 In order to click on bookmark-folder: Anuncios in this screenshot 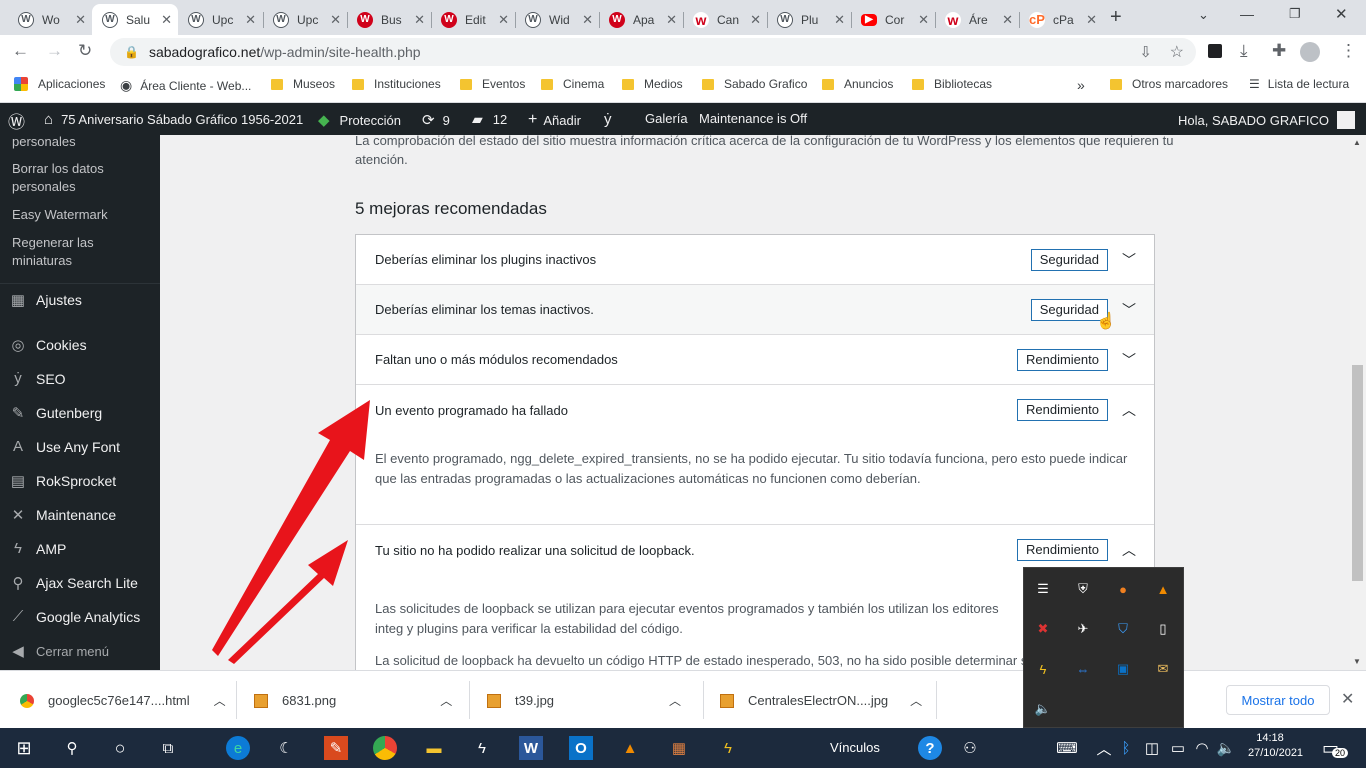, I will do `click(857, 84)`.